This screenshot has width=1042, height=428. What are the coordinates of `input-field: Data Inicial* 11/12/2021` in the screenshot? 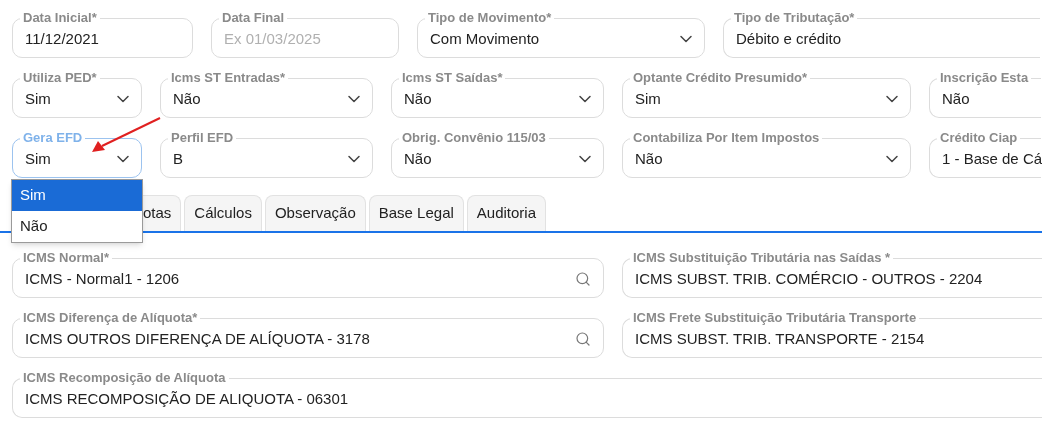 It's located at (102, 34).